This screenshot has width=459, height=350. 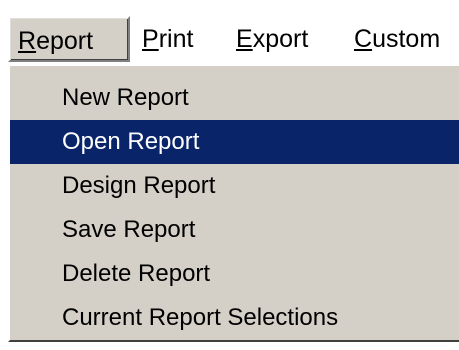 What do you see at coordinates (234, 274) in the screenshot?
I see `menu-item-delete-report: Delete Report` at bounding box center [234, 274].